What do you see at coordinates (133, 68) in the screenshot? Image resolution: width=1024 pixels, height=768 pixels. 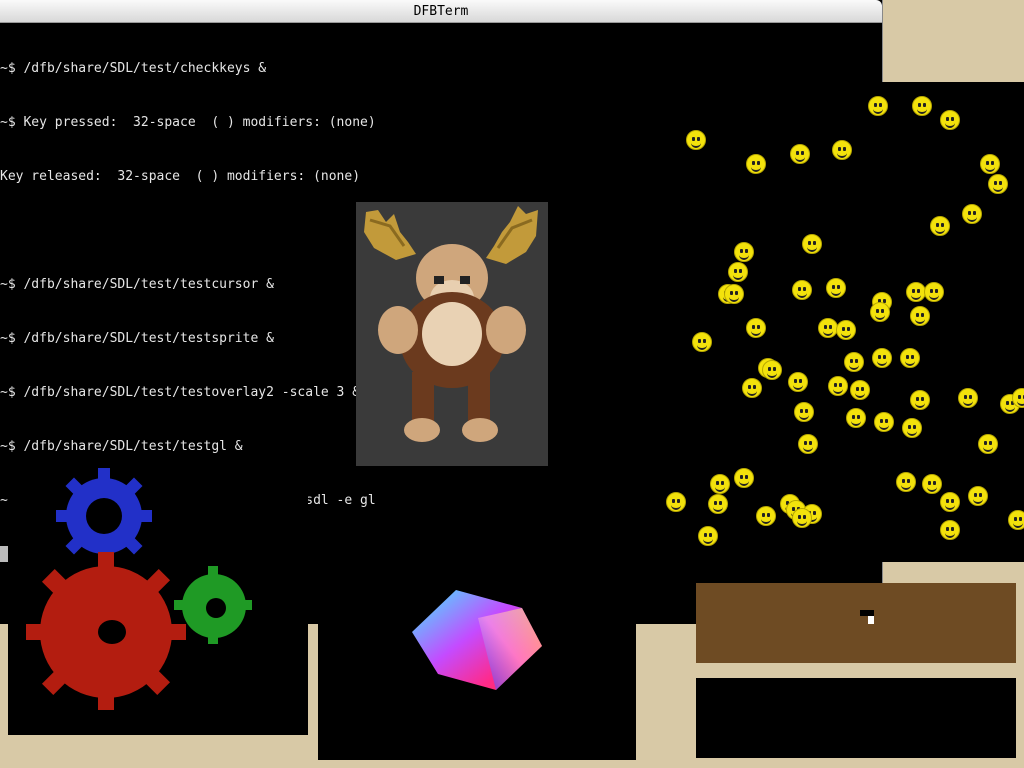 I see `terminal-line: ~$ /dfb/share/SDL/test/checkkeys &` at bounding box center [133, 68].